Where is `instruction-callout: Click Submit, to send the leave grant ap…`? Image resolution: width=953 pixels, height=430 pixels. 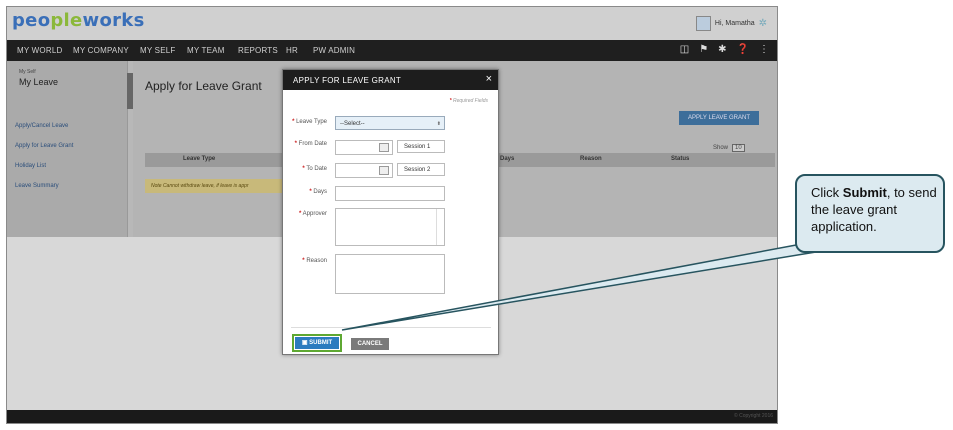 instruction-callout: Click Submit, to send the leave grant ap… is located at coordinates (870, 213).